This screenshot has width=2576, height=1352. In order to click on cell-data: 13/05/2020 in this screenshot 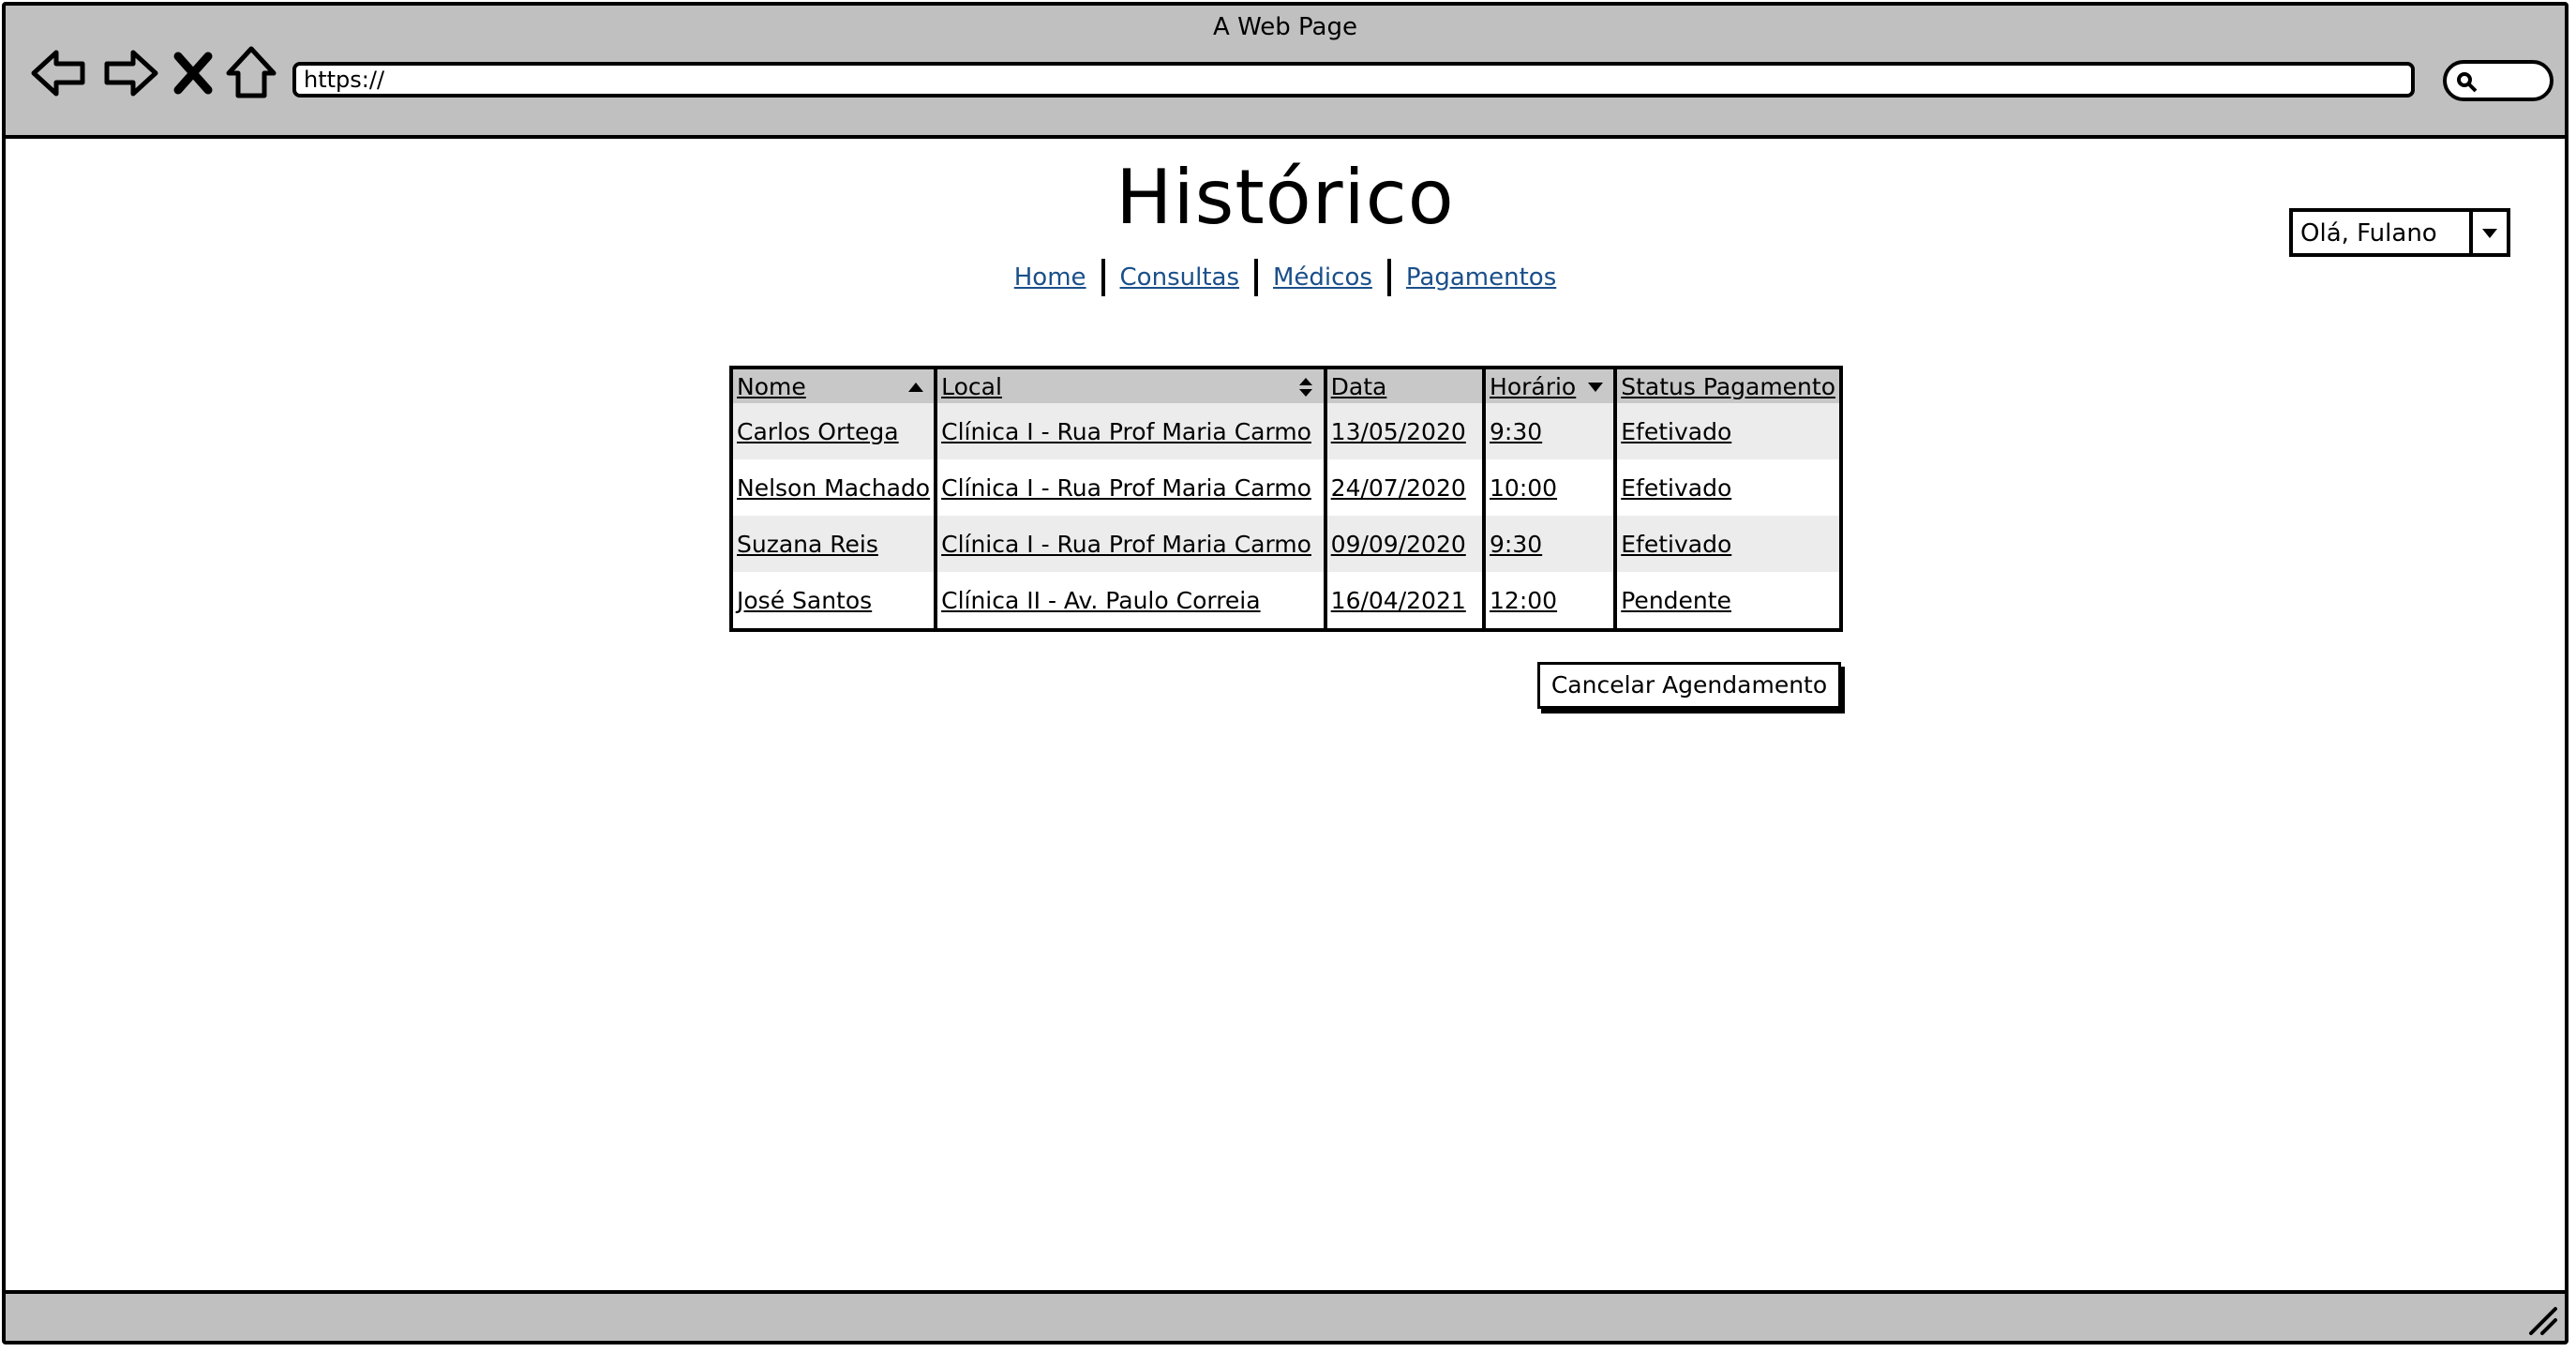, I will do `click(1404, 431)`.